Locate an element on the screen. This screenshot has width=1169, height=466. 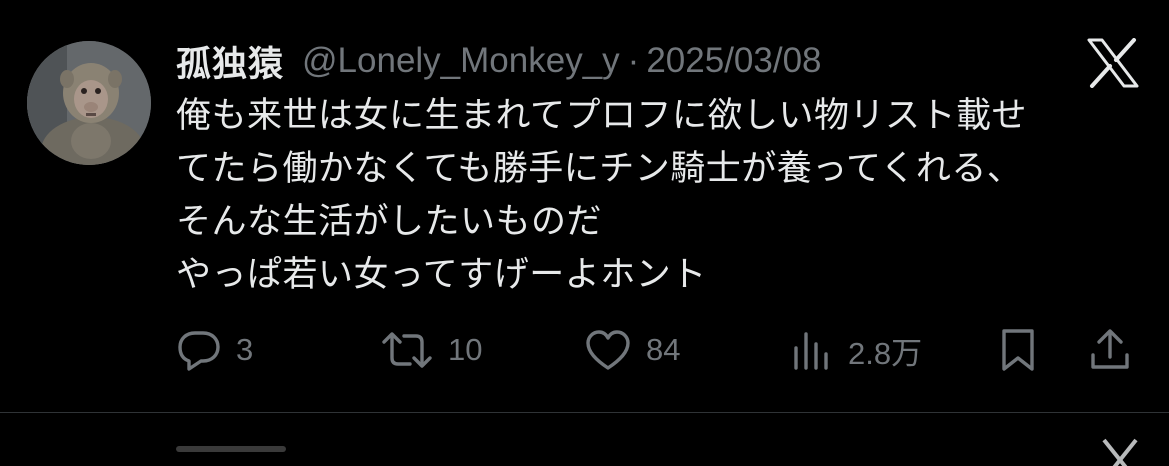
avatar is located at coordinates (89, 103).